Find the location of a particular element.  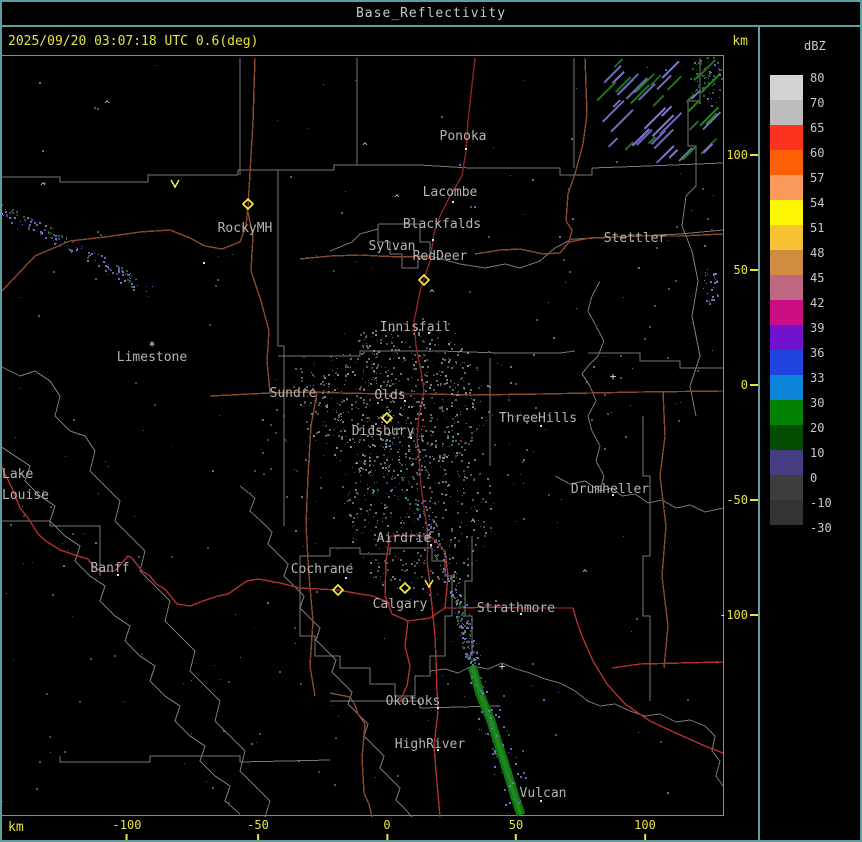

window-title-bar: Base_Reflectivity is located at coordinates (431, 13).